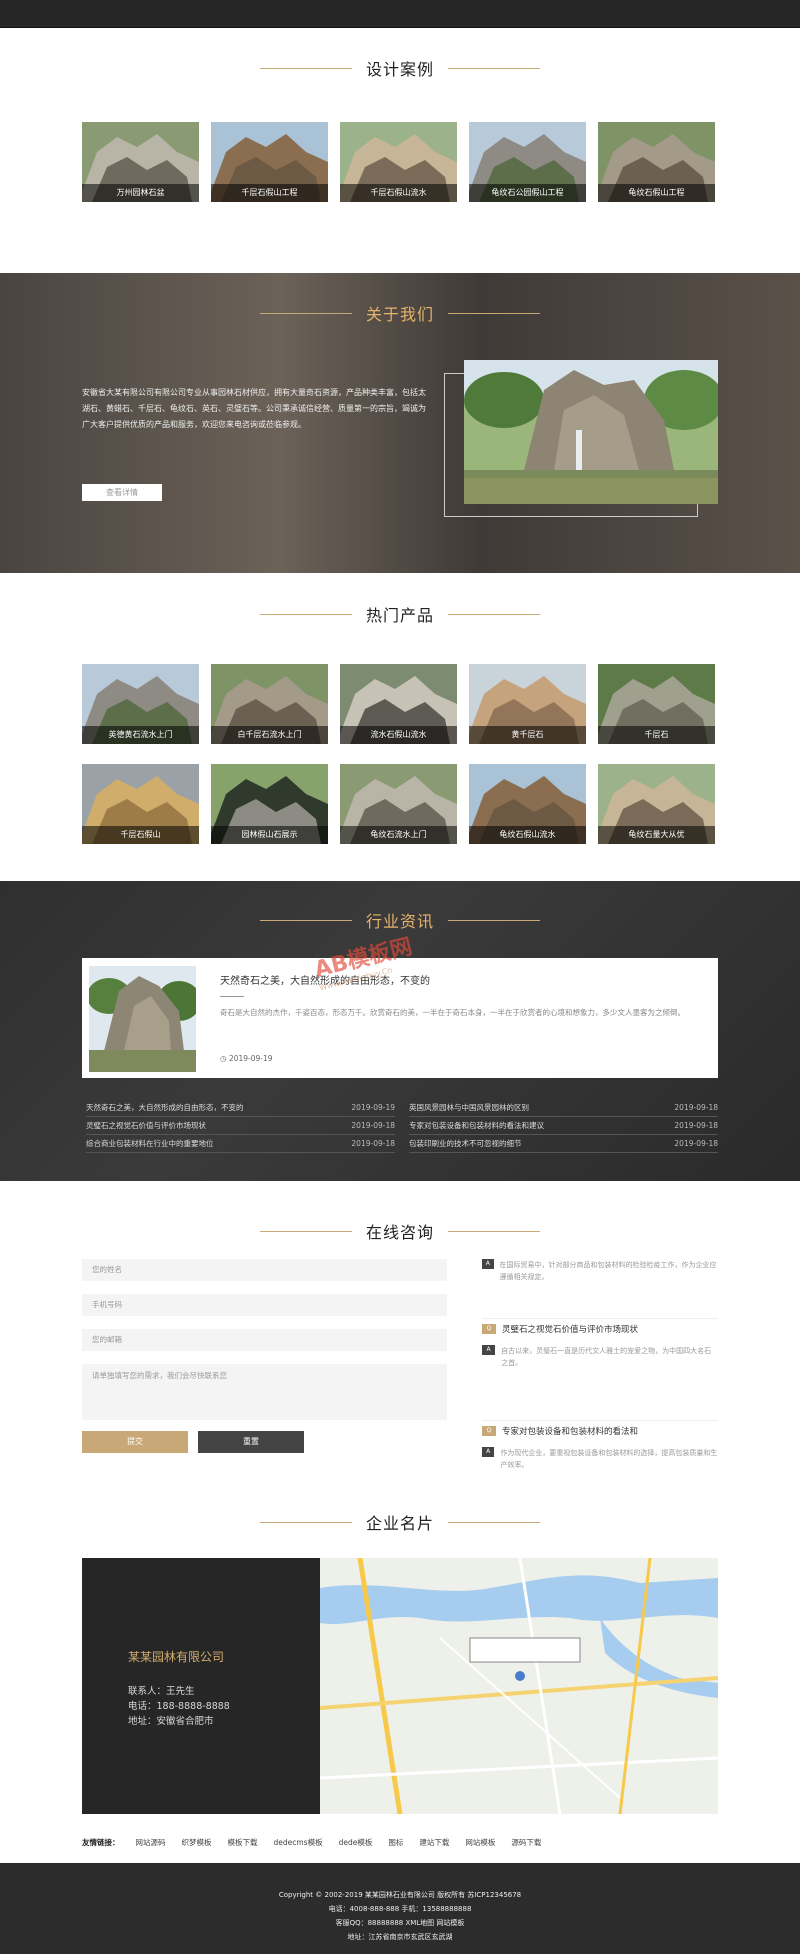 The height and width of the screenshot is (1954, 800). What do you see at coordinates (570, 1329) in the screenshot?
I see `faq-question: 灵璧石之视觉石价值与评价市场现状` at bounding box center [570, 1329].